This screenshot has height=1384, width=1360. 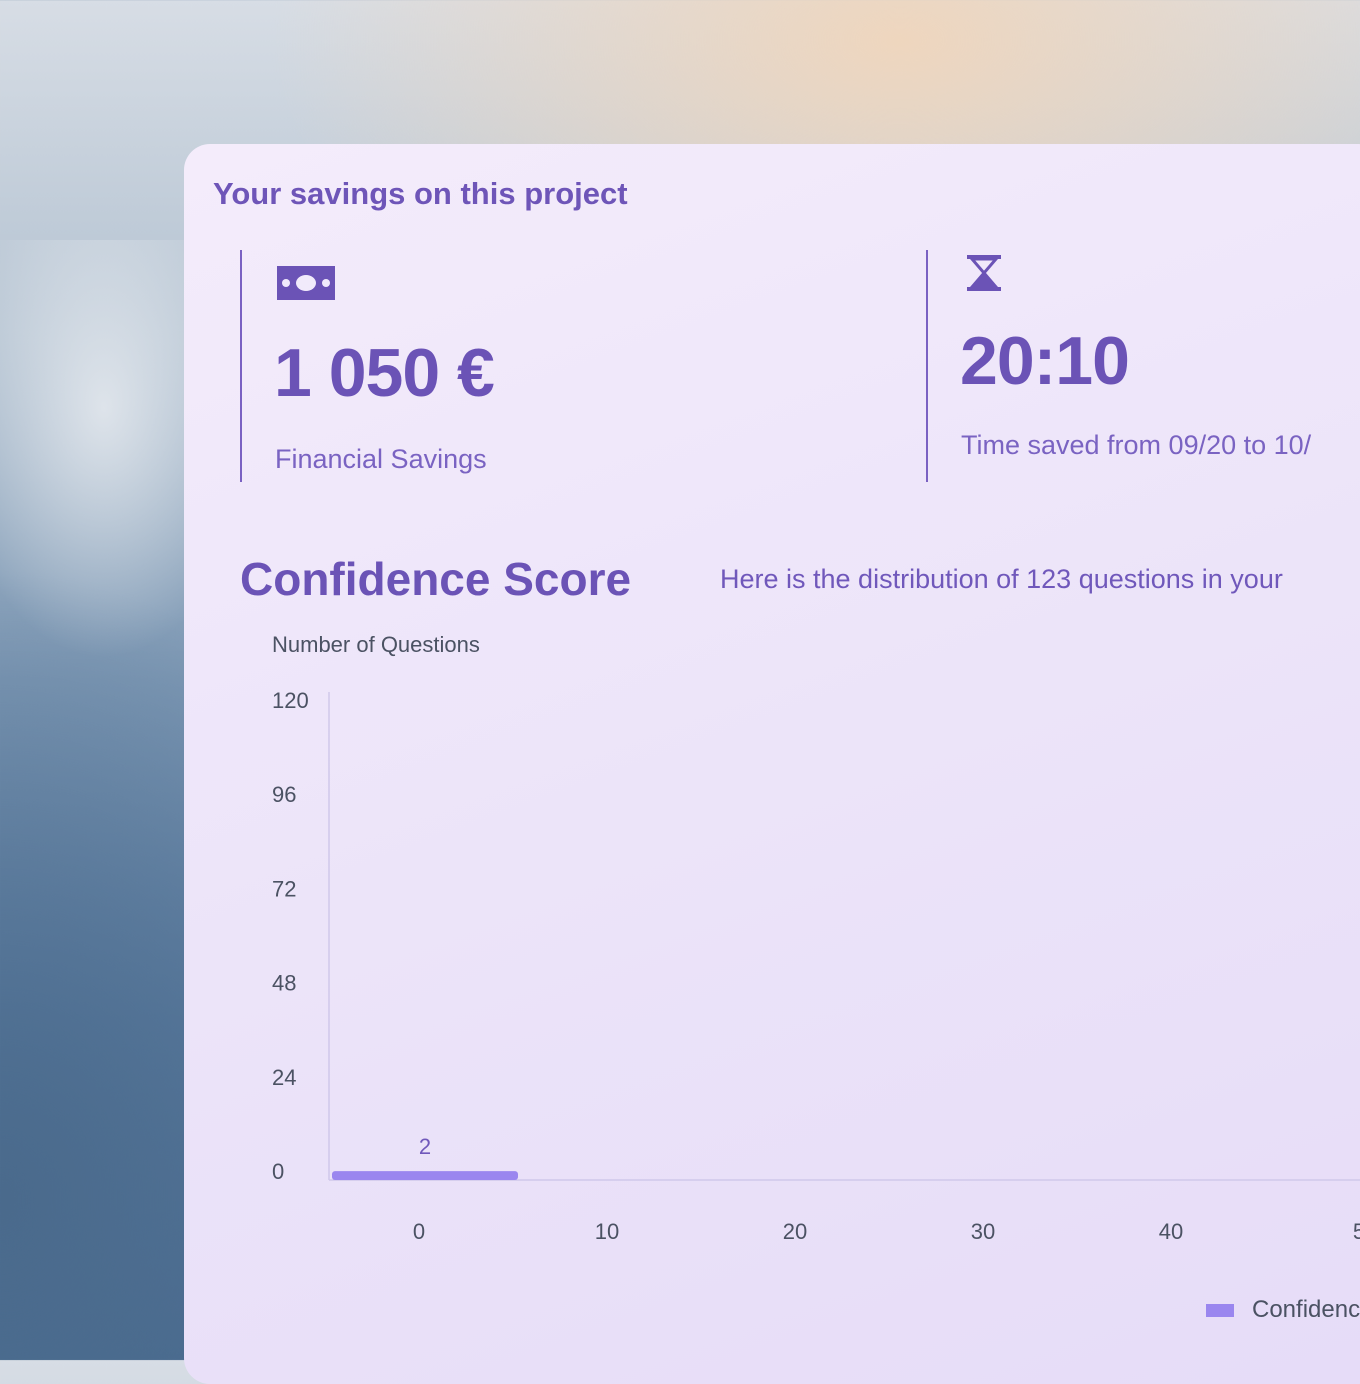 I want to click on y-tick-label: 0, so click(x=278, y=1171).